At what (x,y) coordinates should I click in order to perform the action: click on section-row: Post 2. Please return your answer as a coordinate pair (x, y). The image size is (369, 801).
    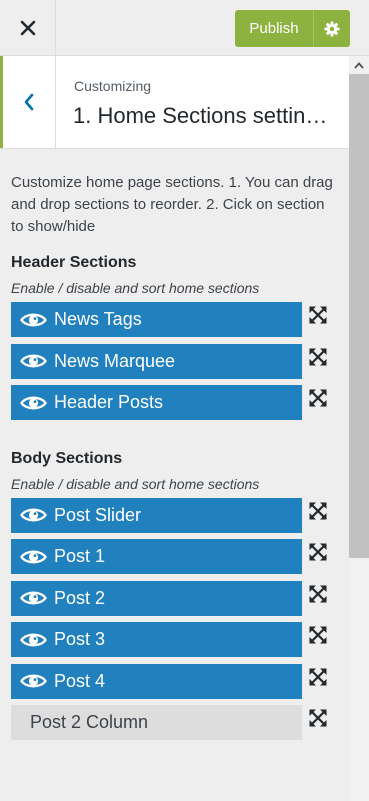
    Looking at the image, I should click on (176, 598).